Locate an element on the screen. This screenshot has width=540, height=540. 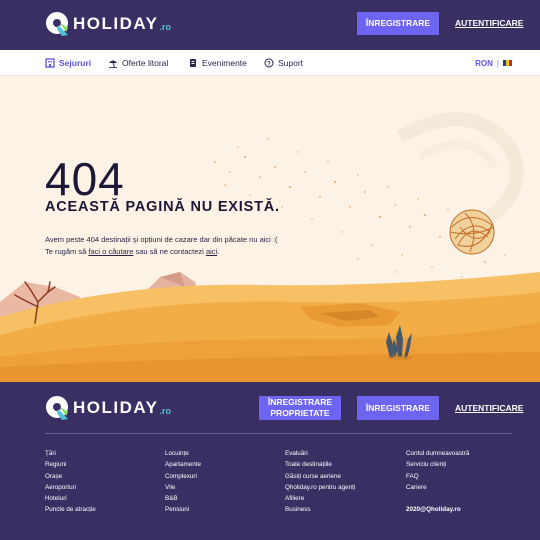
footer-link: Găsiți curse aeriene is located at coordinates (320, 476).